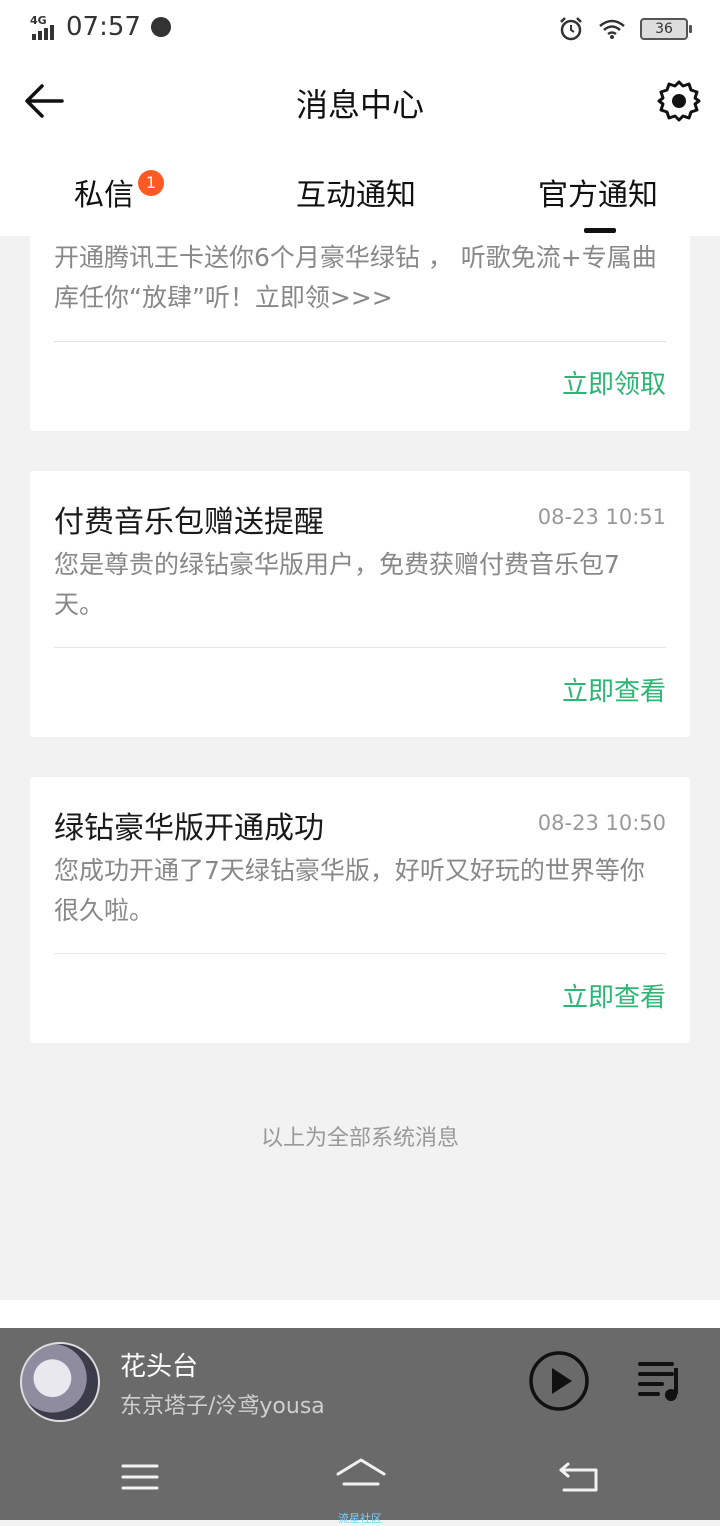  I want to click on battery-indicator: 36, so click(666, 29).